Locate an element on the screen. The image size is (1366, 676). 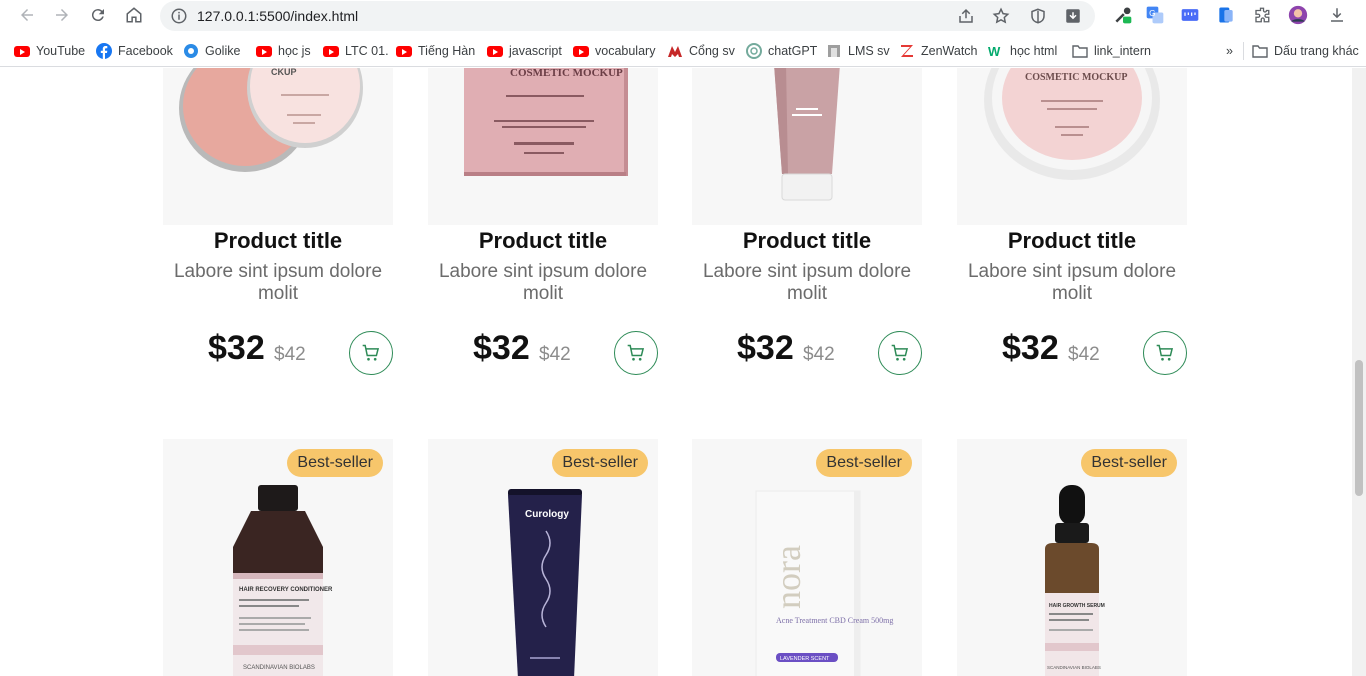
svg-text: G is located at coordinates (1152, 13).